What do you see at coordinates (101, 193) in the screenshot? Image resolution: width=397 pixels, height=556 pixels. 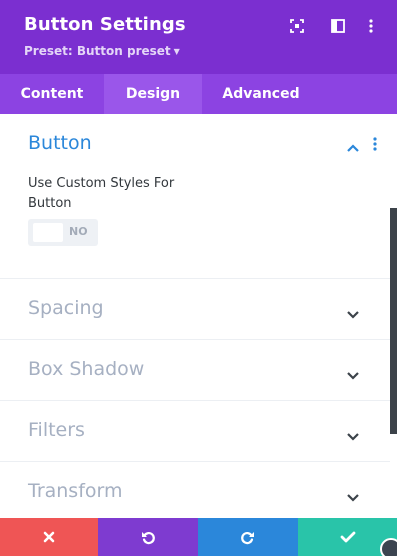 I see `custom-styles-label: Use Custom Styles For Button` at bounding box center [101, 193].